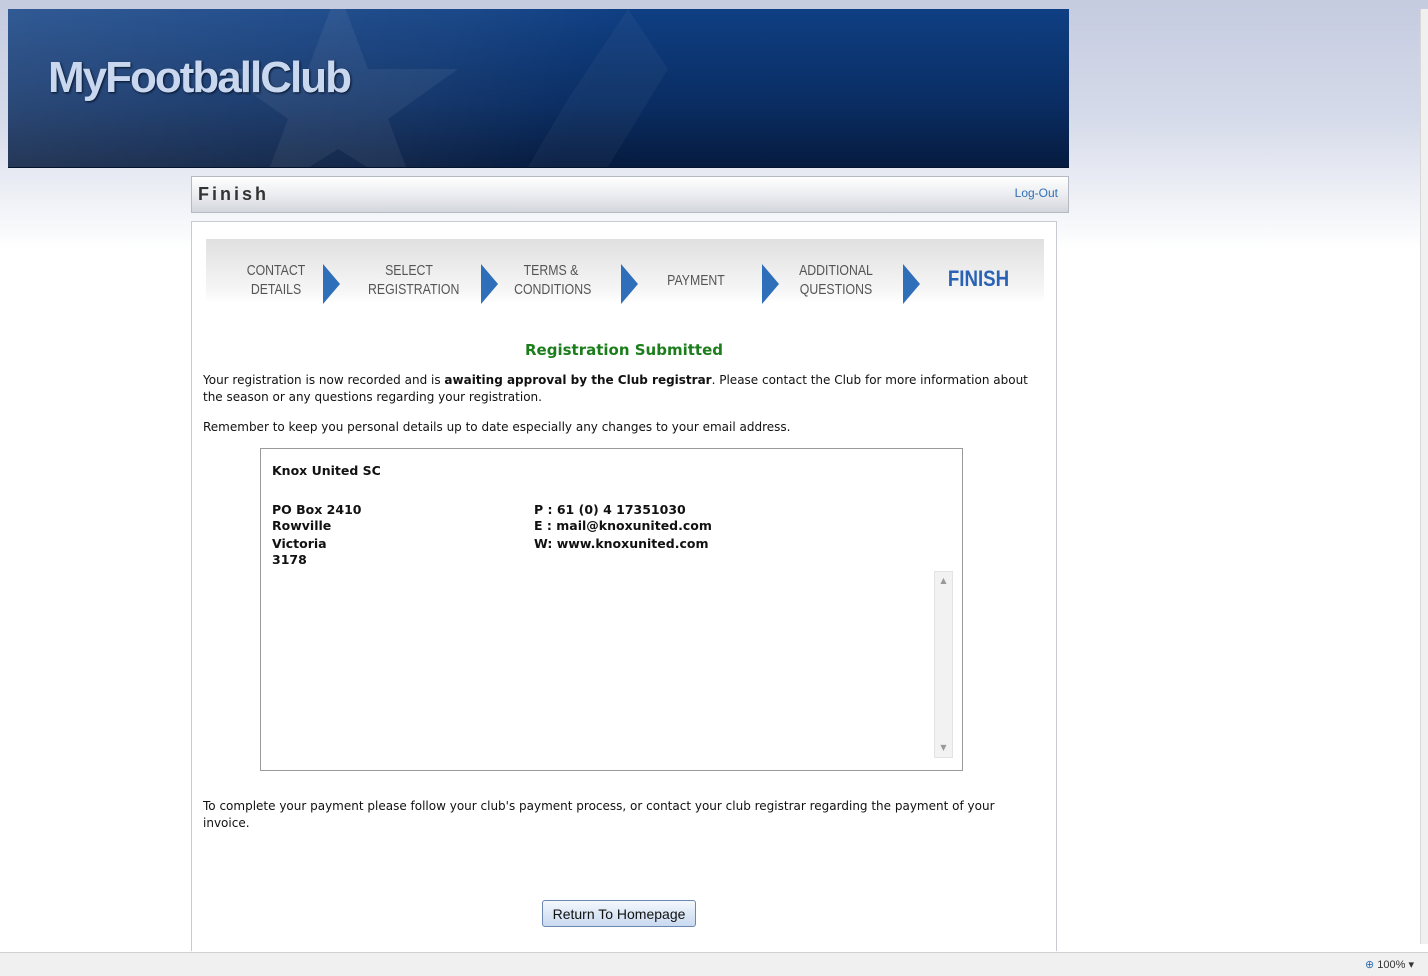 The width and height of the screenshot is (1428, 976). I want to click on step-label-line2: Conditions, so click(553, 289).